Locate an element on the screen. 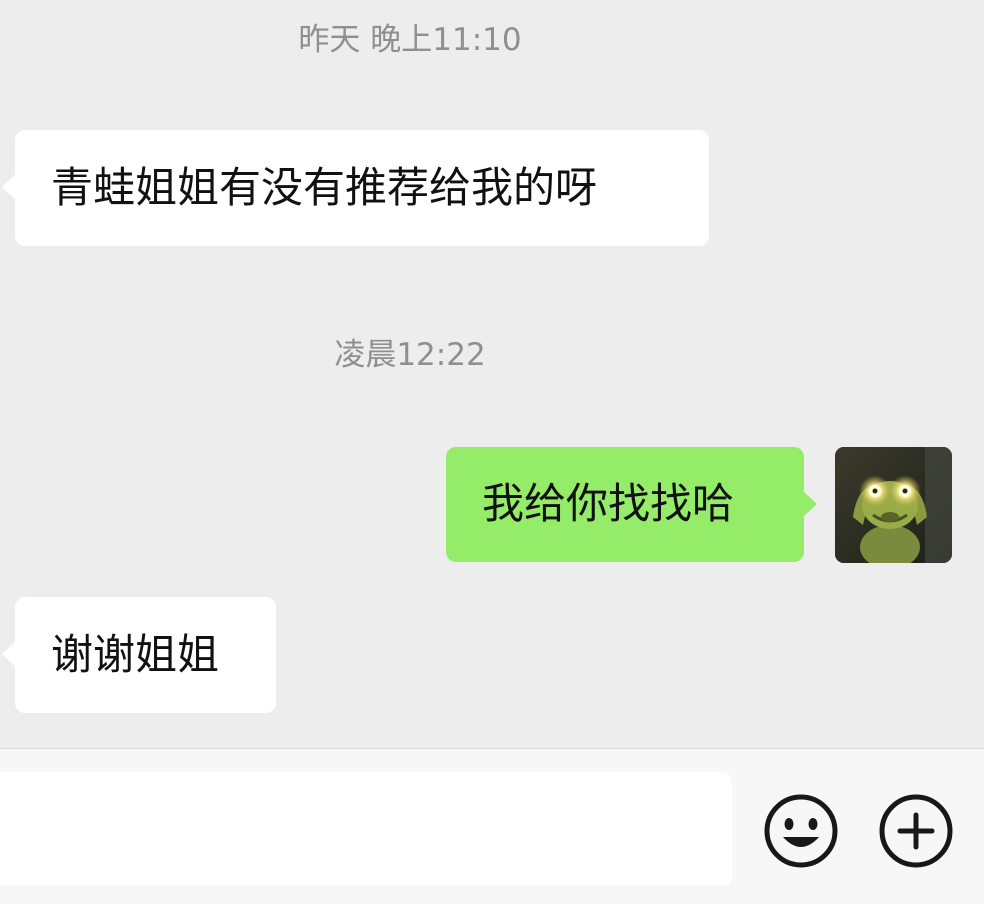  plus-icon is located at coordinates (916, 831).